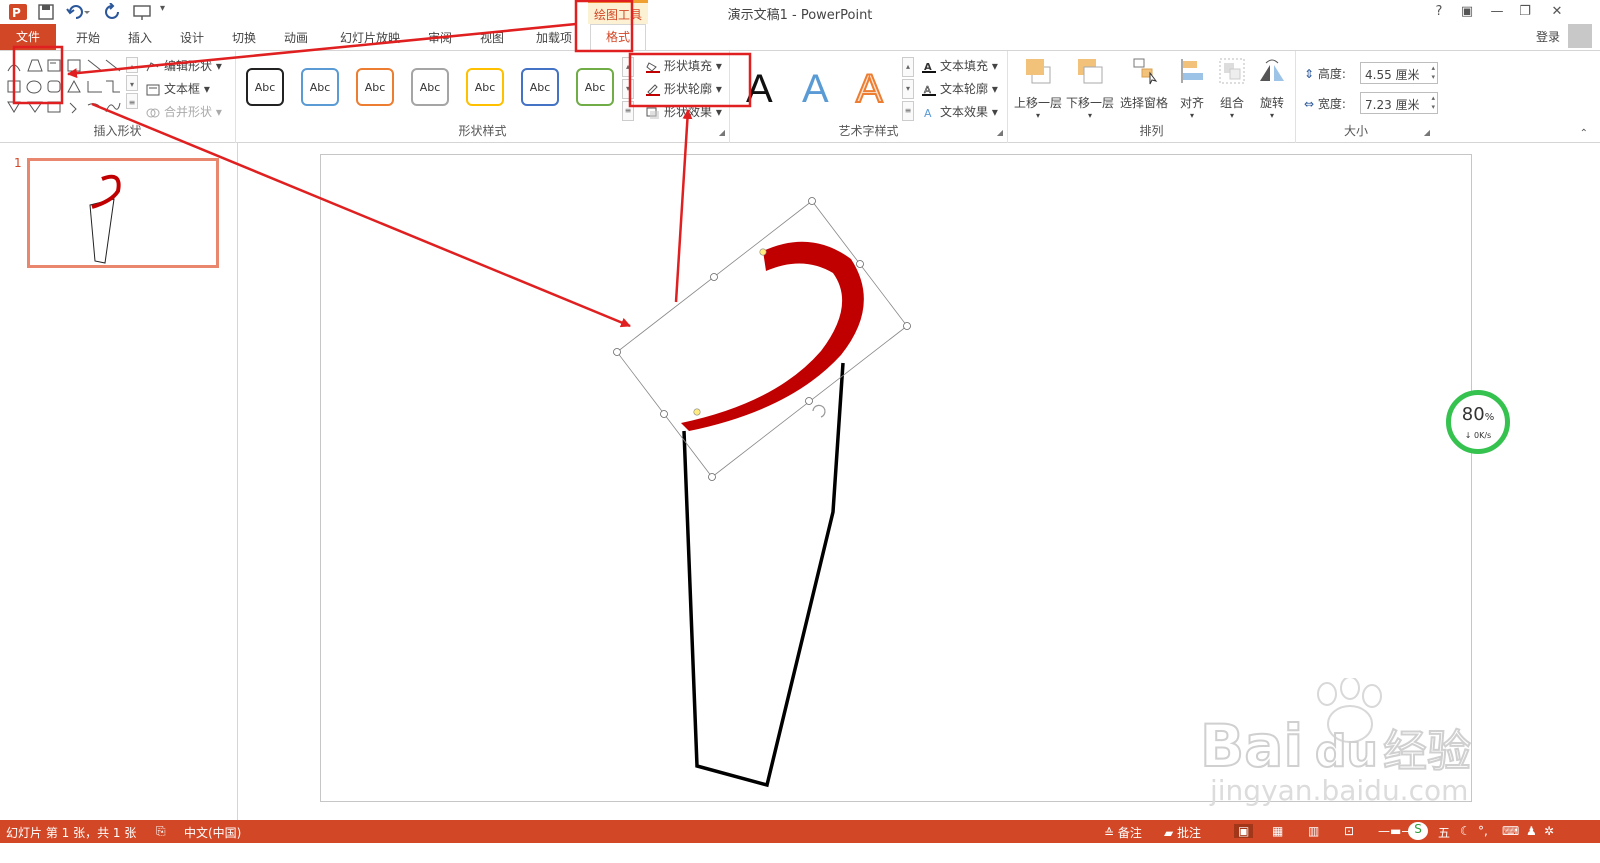 This screenshot has width=1600, height=863. What do you see at coordinates (184, 65) in the screenshot?
I see `edit-shape-button: 编辑形状 ▾` at bounding box center [184, 65].